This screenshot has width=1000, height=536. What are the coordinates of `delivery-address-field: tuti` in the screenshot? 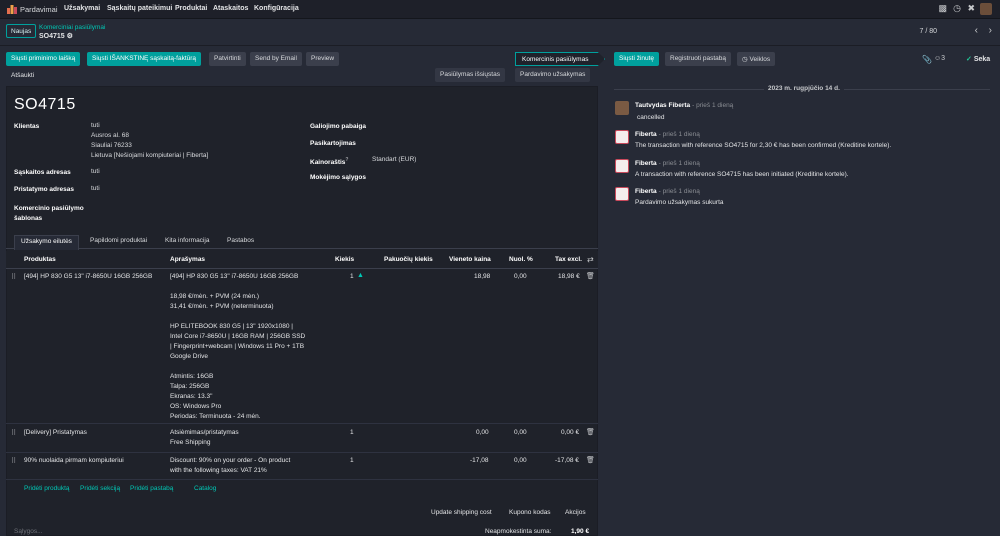 It's located at (95, 189).